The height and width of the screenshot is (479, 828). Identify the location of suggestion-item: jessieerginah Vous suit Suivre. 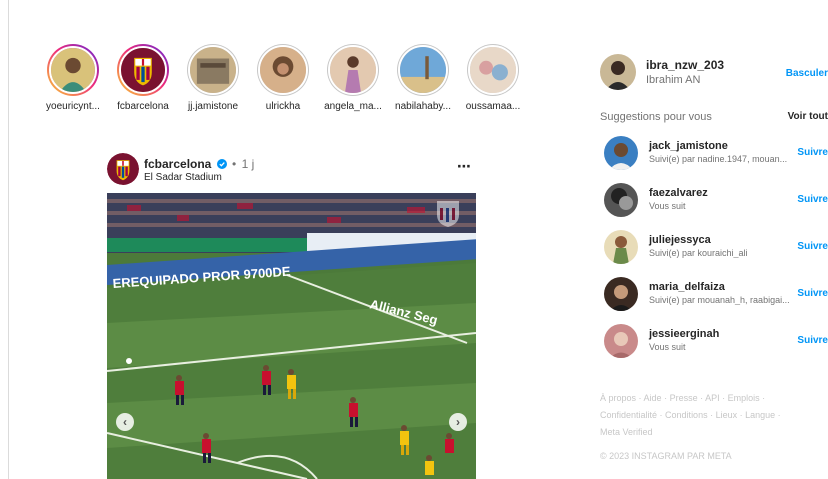
(716, 342).